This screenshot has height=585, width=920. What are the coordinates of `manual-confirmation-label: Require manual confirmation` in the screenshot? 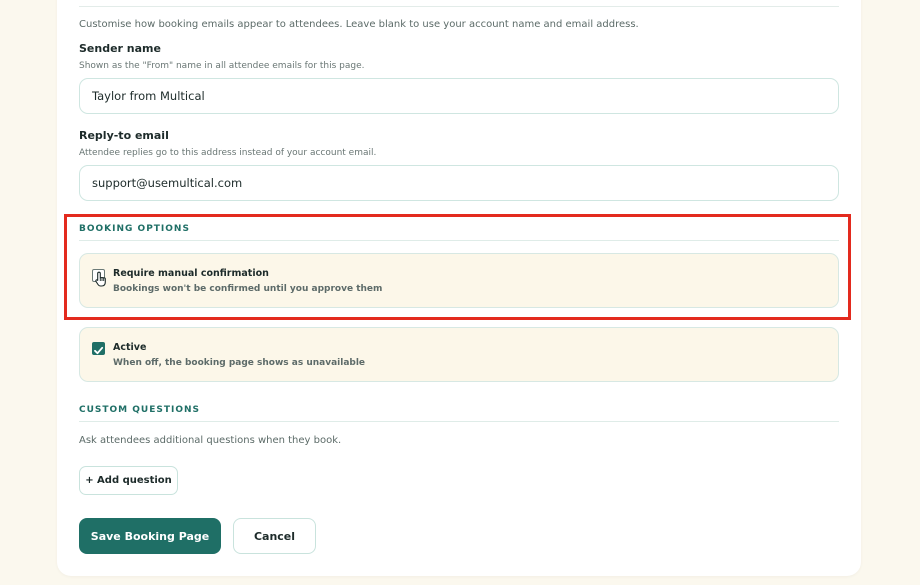 It's located at (191, 273).